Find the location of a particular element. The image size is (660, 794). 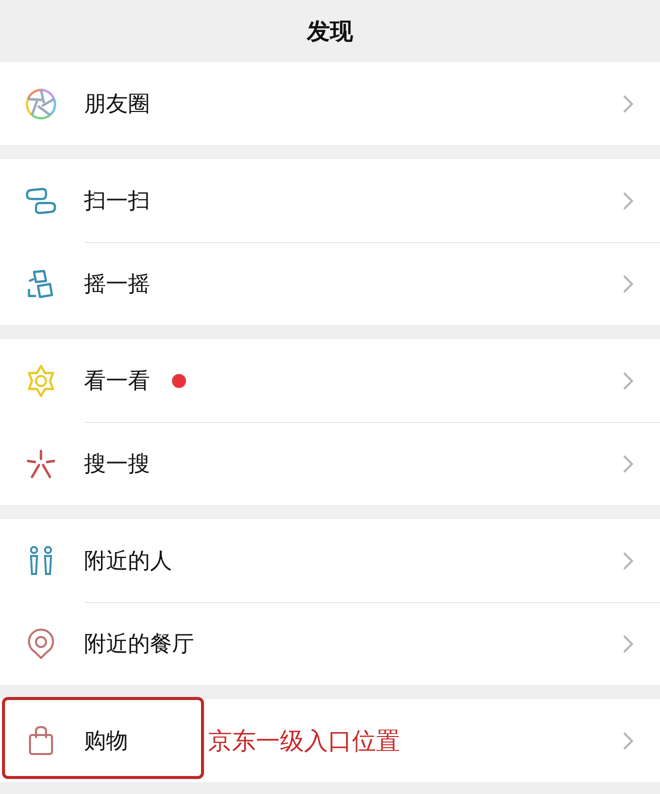

menu-item: 搜一搜 is located at coordinates (330, 463).